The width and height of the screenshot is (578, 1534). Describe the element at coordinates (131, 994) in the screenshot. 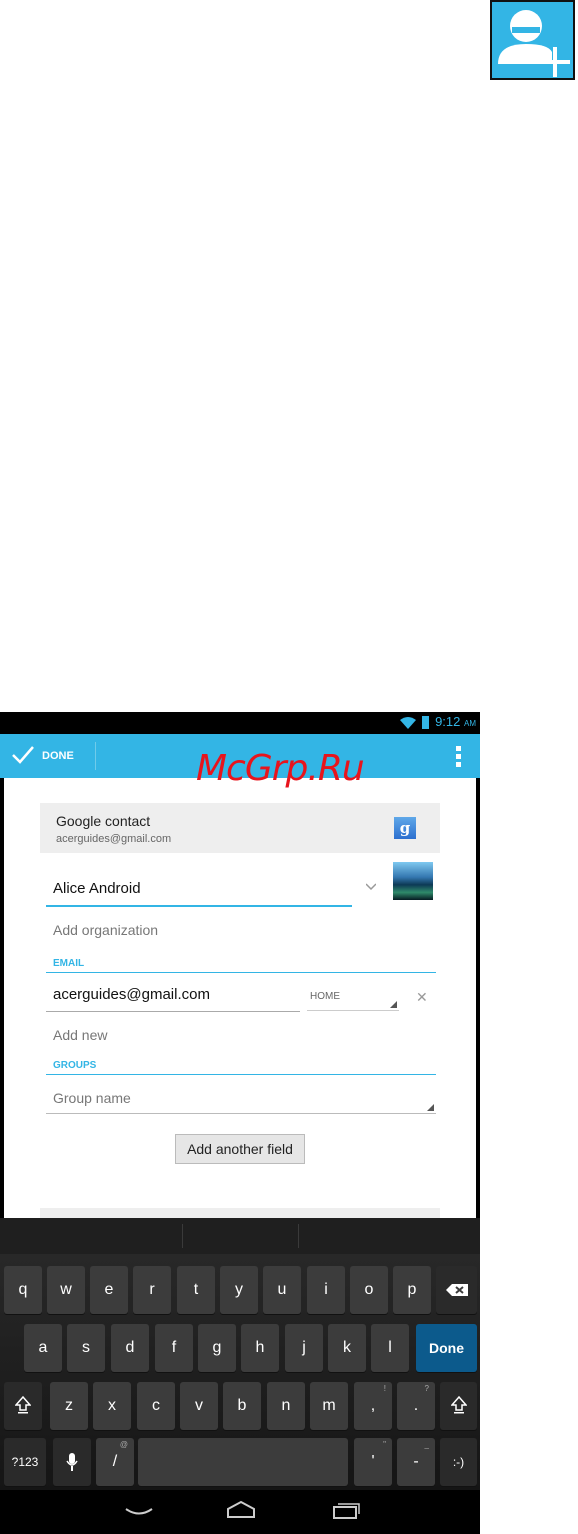

I see `email-value: acerguides@gmail.com` at that location.